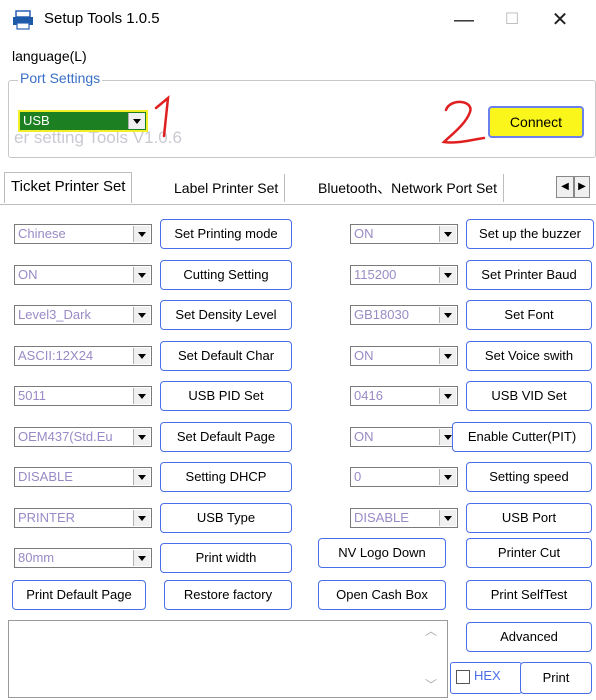 This screenshot has height=700, width=596. Describe the element at coordinates (512, 20) in the screenshot. I see `maximize-button: ☐` at that location.